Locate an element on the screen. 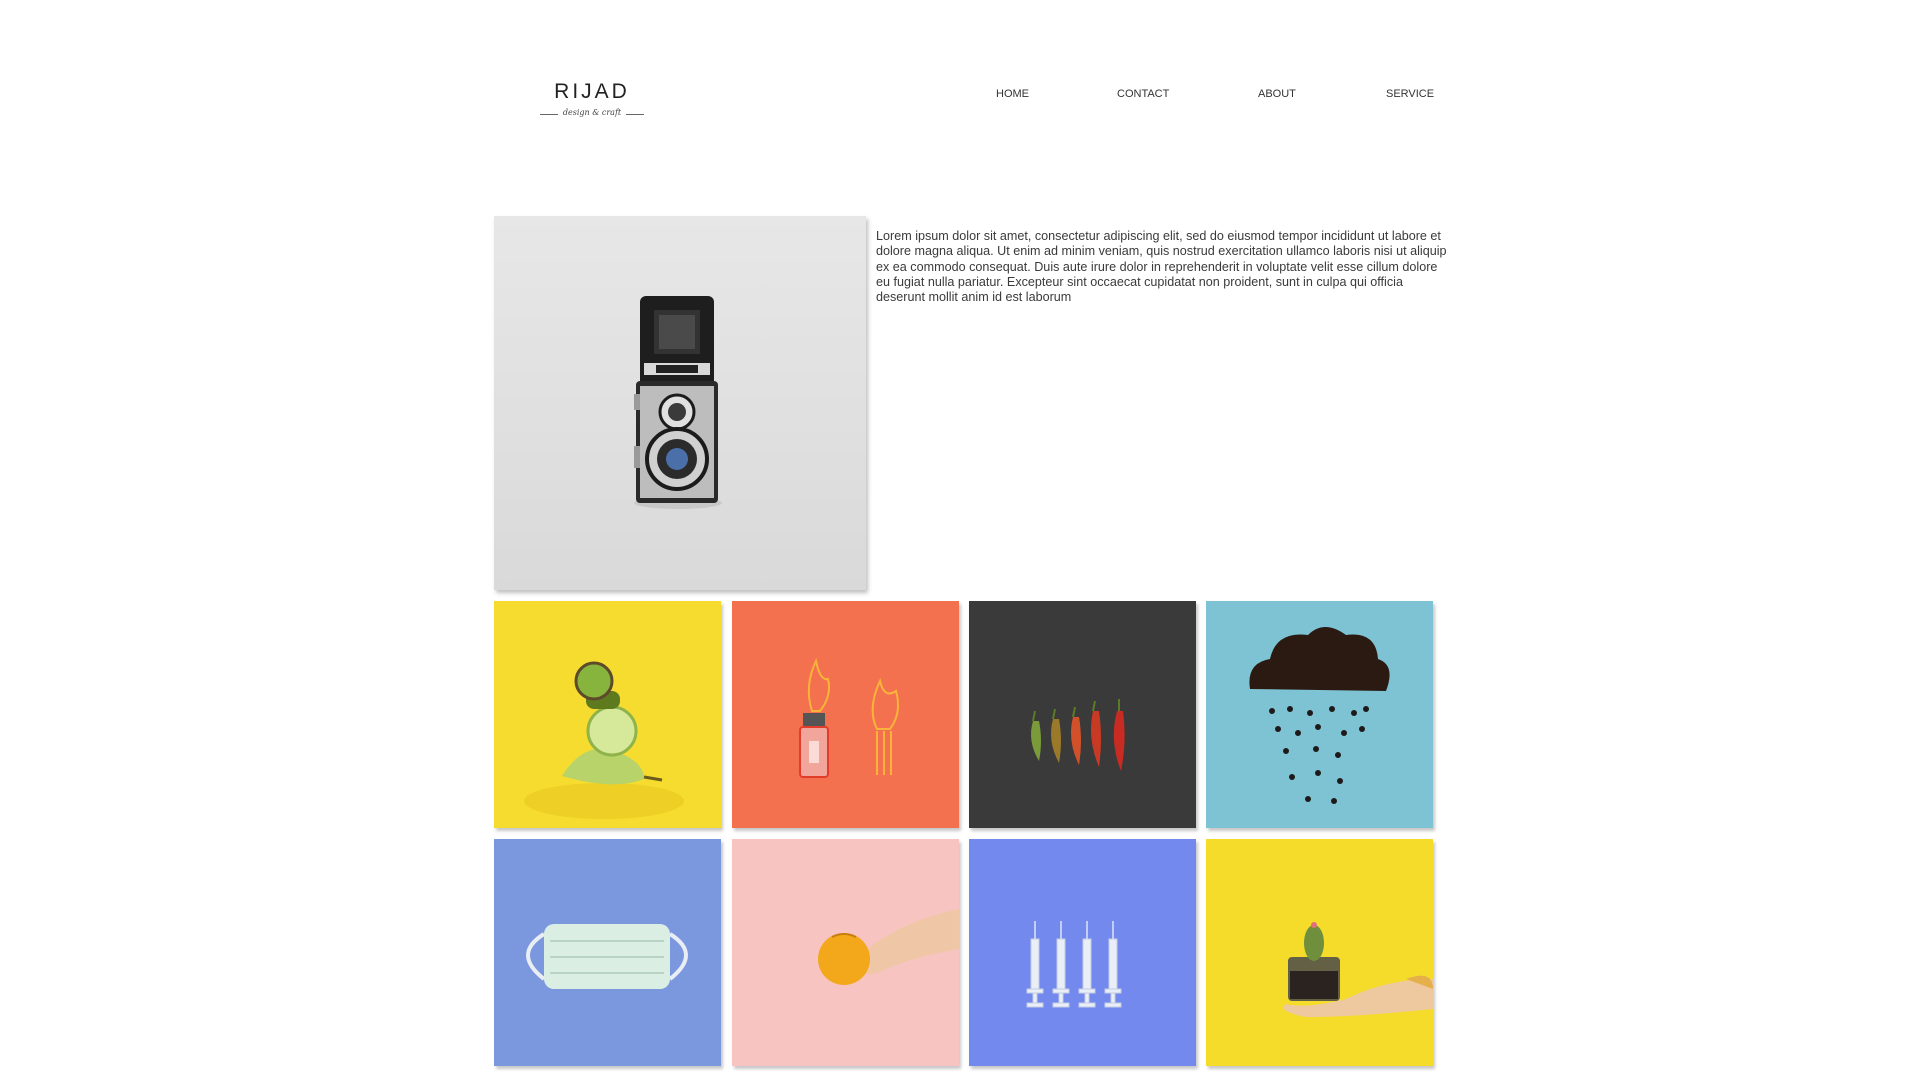 Image resolution: width=1908 pixels, height=1080 pixels. gallery-tile-kiwi-lime-pear is located at coordinates (607, 714).